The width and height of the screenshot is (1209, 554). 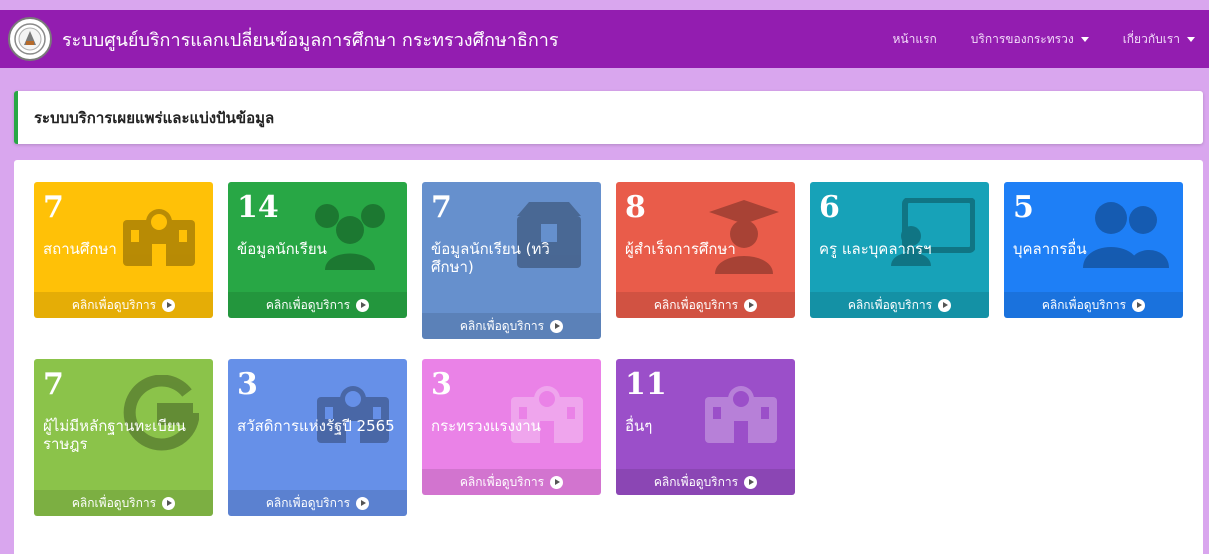 I want to click on nav-services-label: บริการของกระทรวง, so click(x=1022, y=38).